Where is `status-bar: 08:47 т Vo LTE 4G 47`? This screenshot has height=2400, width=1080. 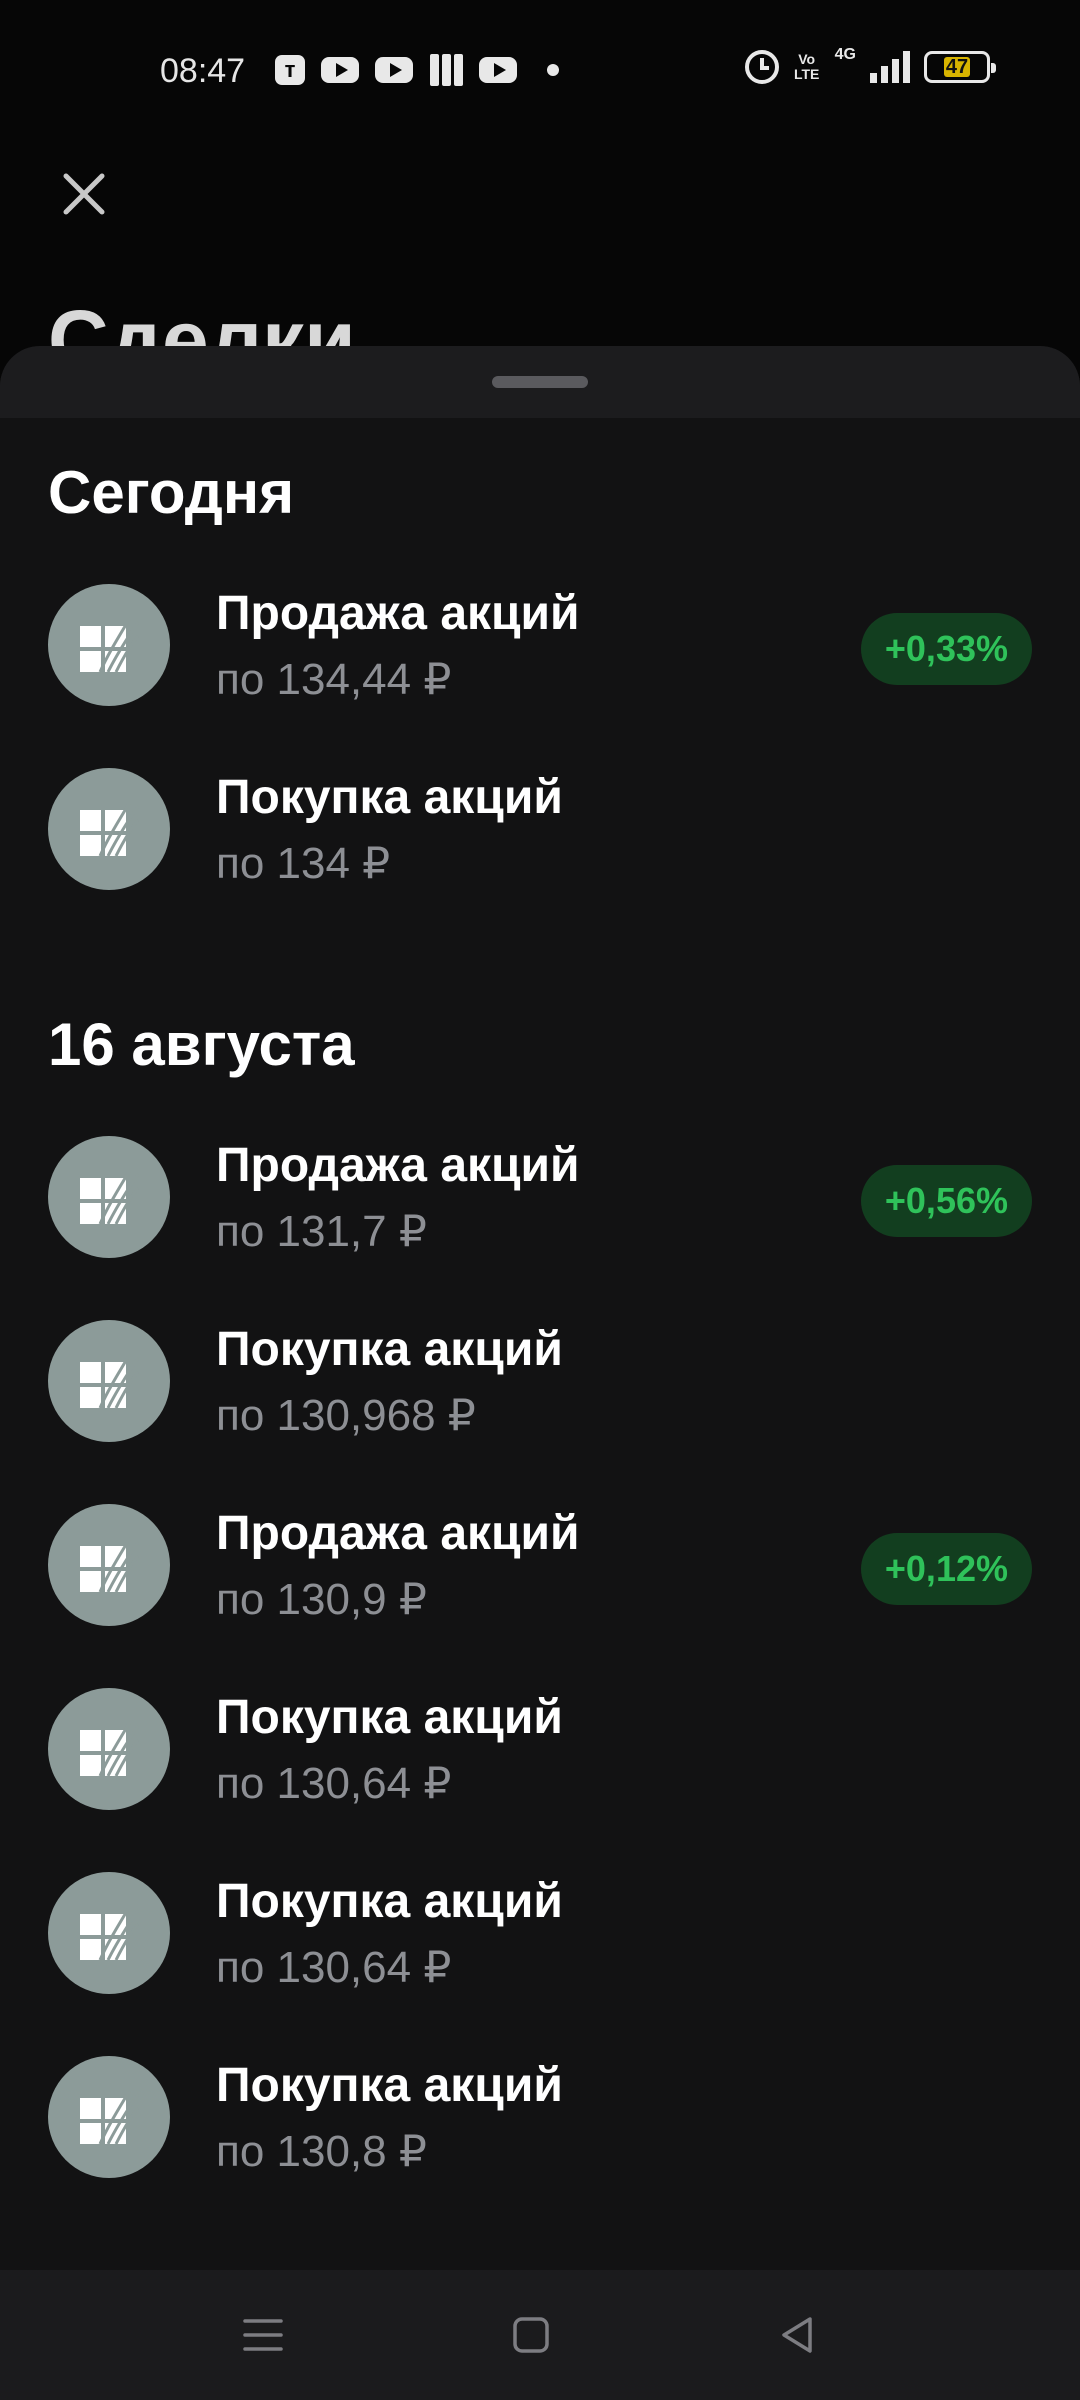
status-bar: 08:47 т Vo LTE 4G 47 is located at coordinates (540, 70).